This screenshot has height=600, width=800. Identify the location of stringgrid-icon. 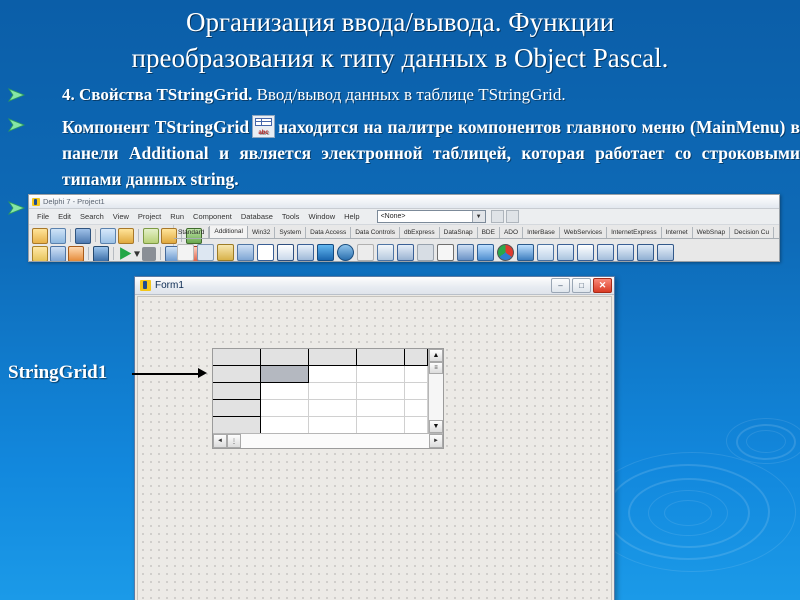
(285, 252).